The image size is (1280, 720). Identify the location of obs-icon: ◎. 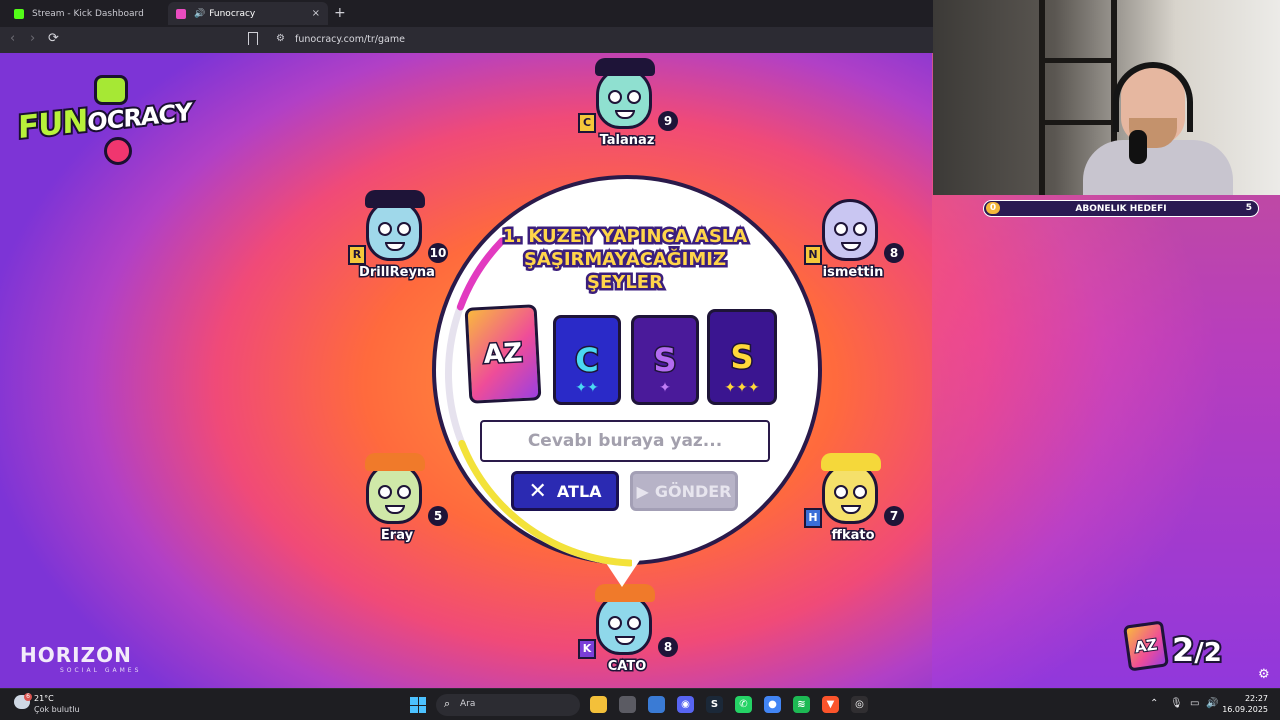
(859, 704).